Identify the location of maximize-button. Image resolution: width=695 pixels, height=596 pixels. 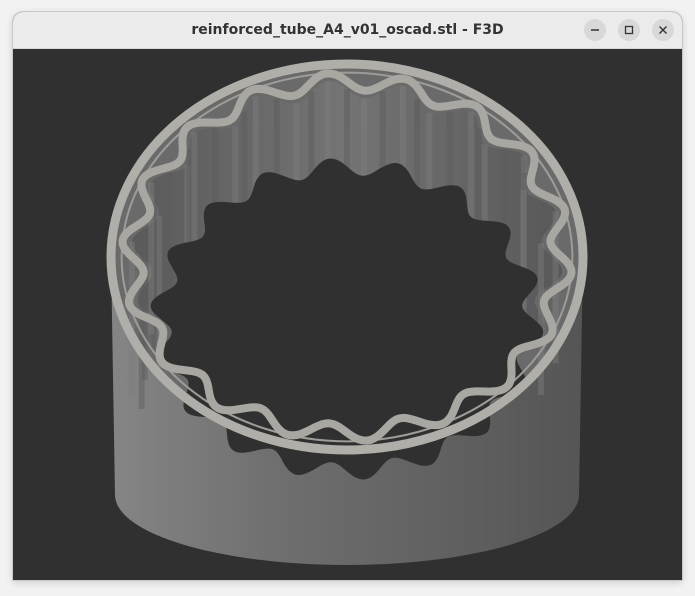
(629, 30).